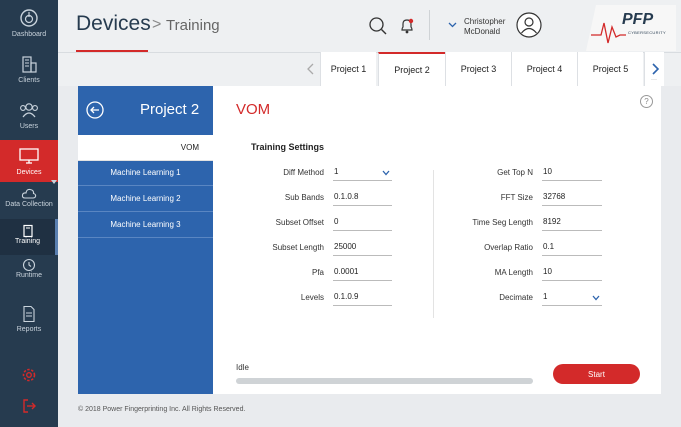 The image size is (681, 427). I want to click on project-item-machine-learning-2: Machine Learning 2, so click(145, 199).